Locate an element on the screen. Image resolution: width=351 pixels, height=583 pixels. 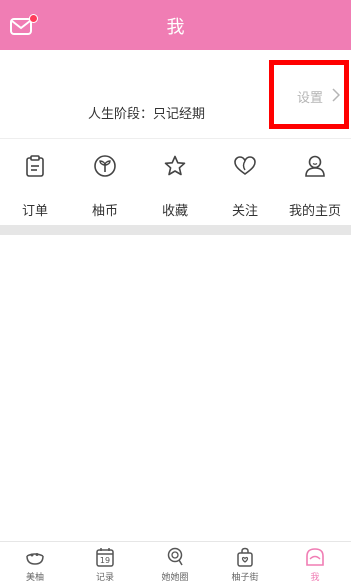
life-stage-text: 人生阶段：只记经期 is located at coordinates (146, 112).